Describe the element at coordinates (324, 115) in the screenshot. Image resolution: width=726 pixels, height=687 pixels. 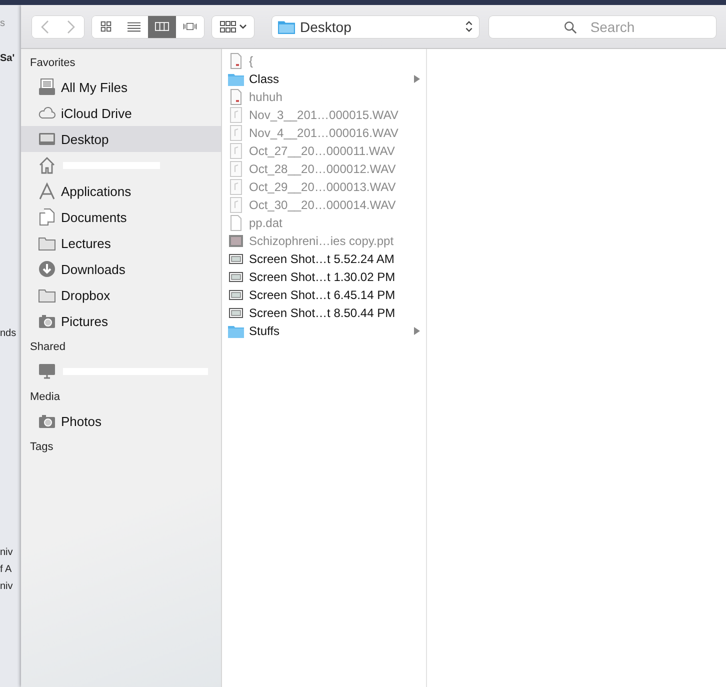
I see `file-row: Nov_3__201…000015.WAV` at that location.